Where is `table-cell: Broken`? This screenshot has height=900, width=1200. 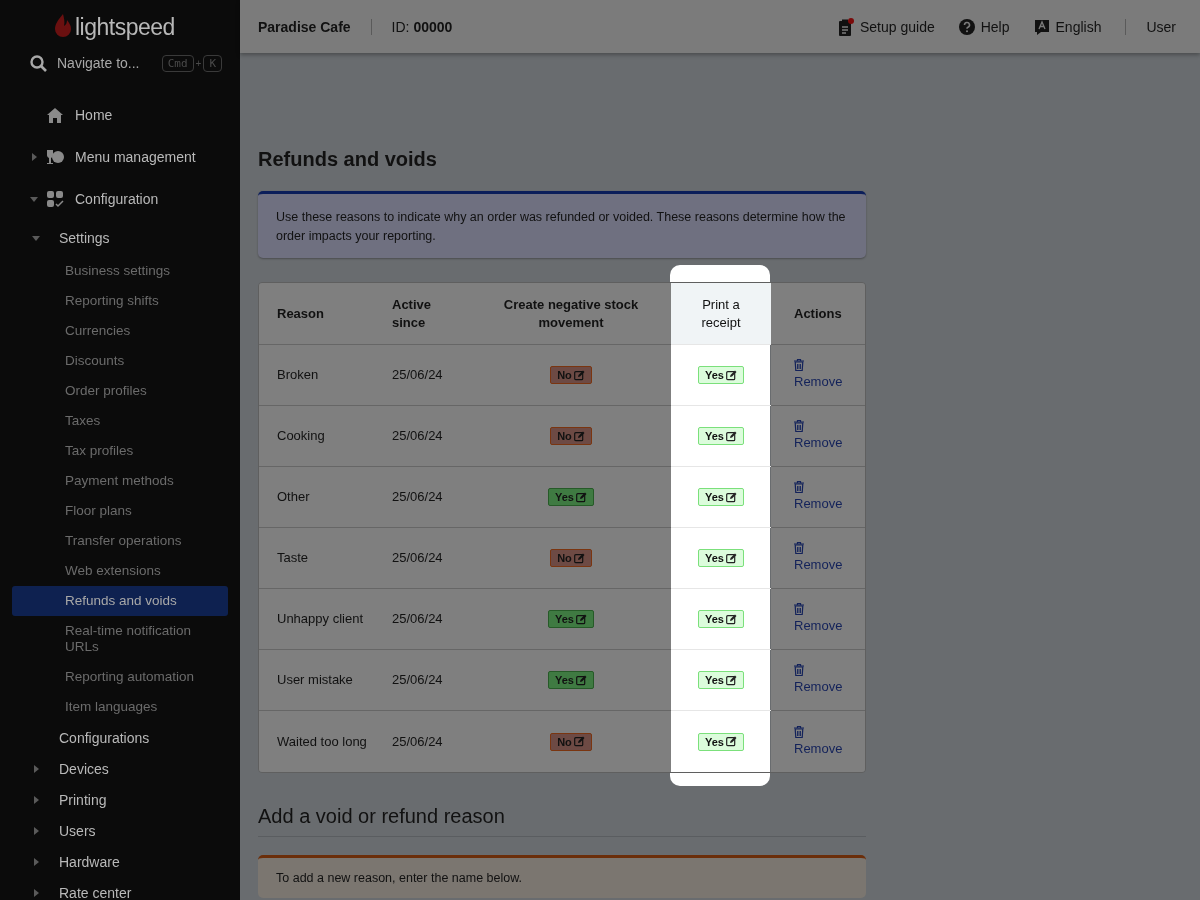 table-cell: Broken is located at coordinates (298, 375).